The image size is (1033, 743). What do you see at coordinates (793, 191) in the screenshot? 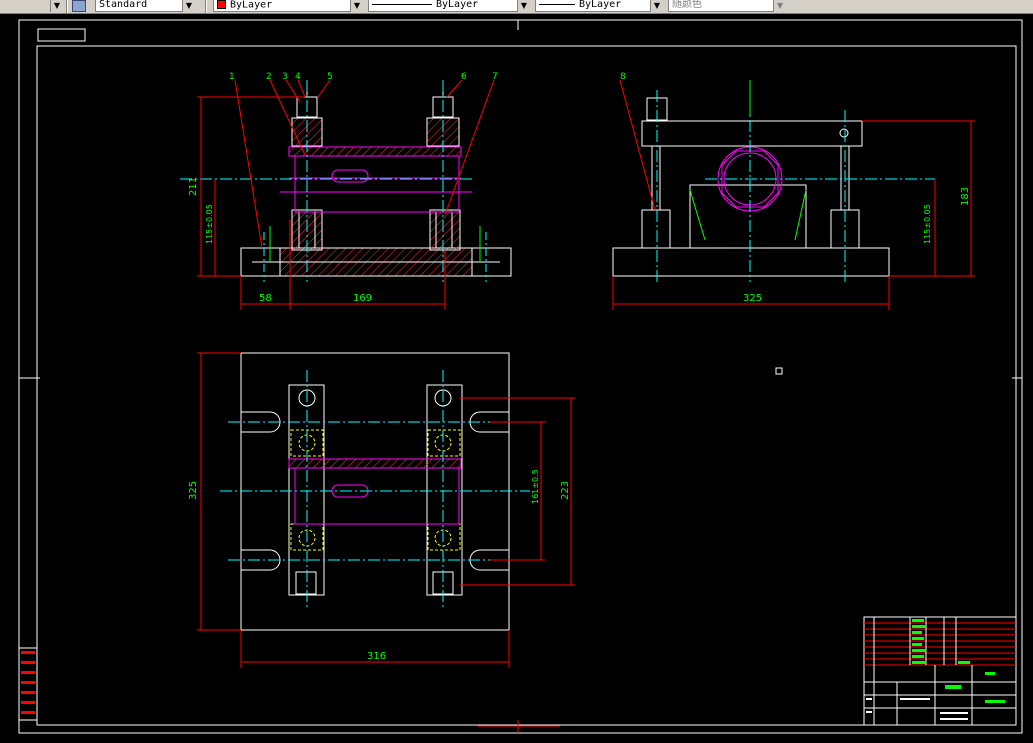
I see `side-view: 8 325 115±0.05 183` at bounding box center [793, 191].